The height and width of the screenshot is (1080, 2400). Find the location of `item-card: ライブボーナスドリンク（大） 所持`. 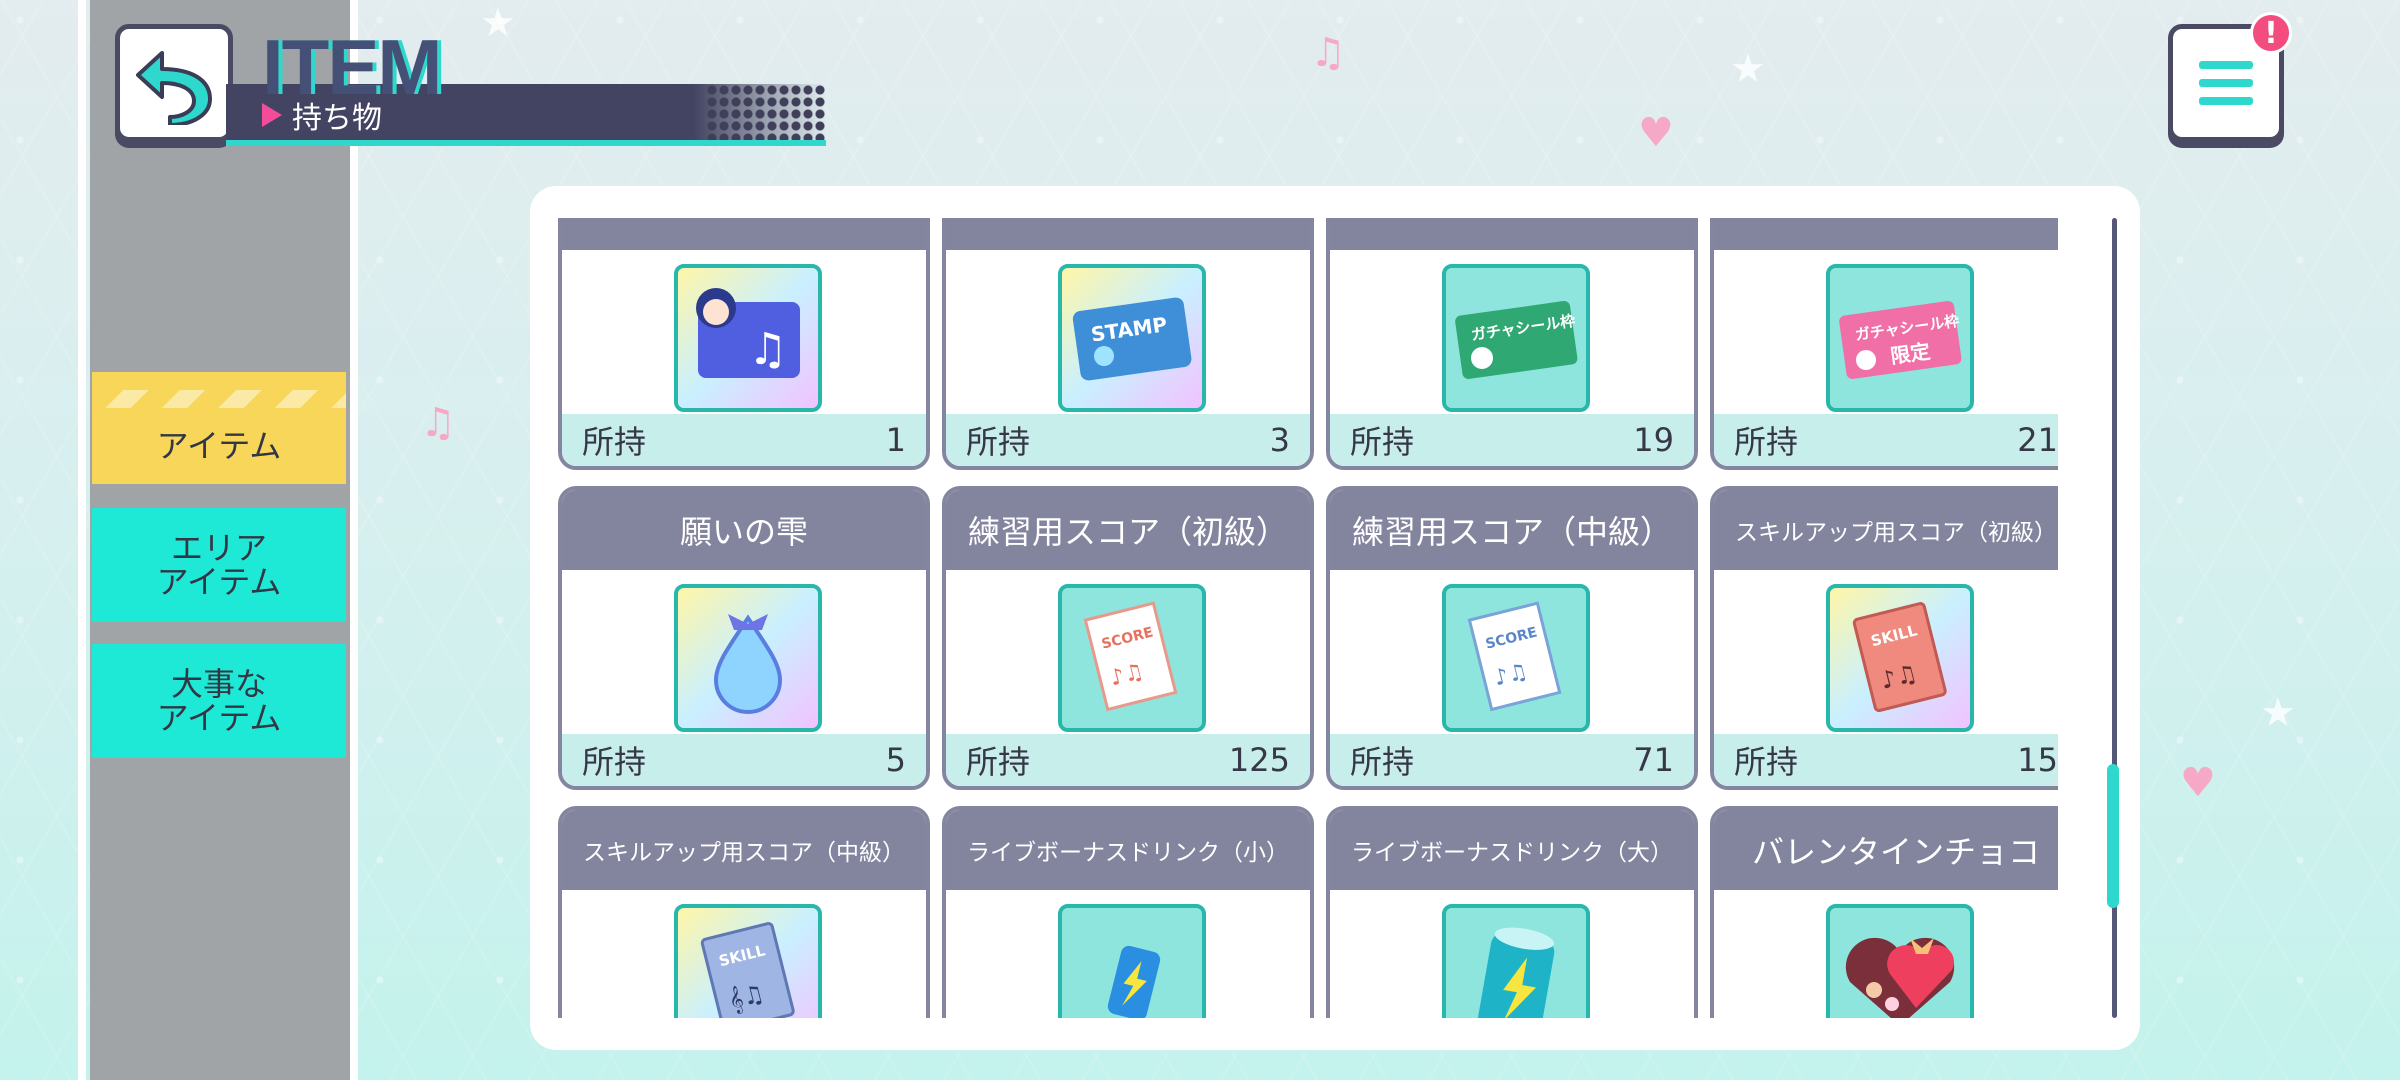

item-card: ライブボーナスドリンク（大） 所持 is located at coordinates (1512, 912).